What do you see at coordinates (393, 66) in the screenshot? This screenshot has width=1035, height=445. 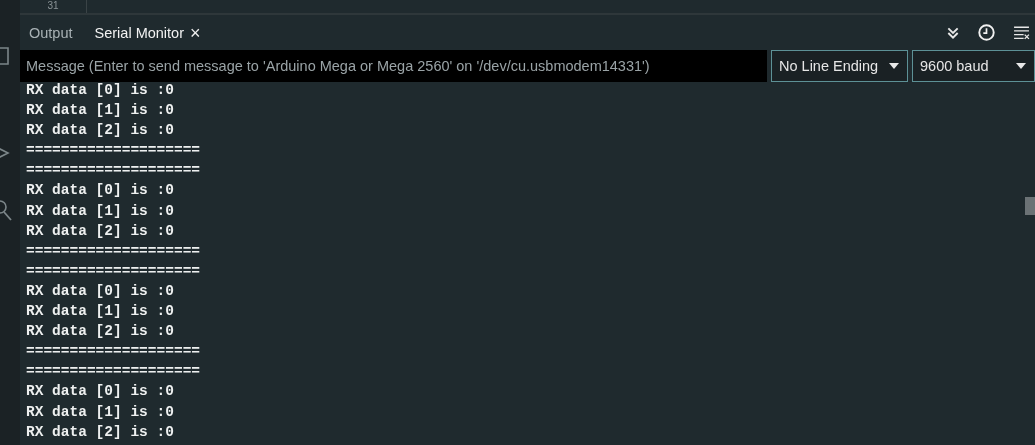 I see `message-field: Message (Enter to send message to 'Arduino Mega or Mega 2560' on '/dev/cu.usbmodem14331')` at bounding box center [393, 66].